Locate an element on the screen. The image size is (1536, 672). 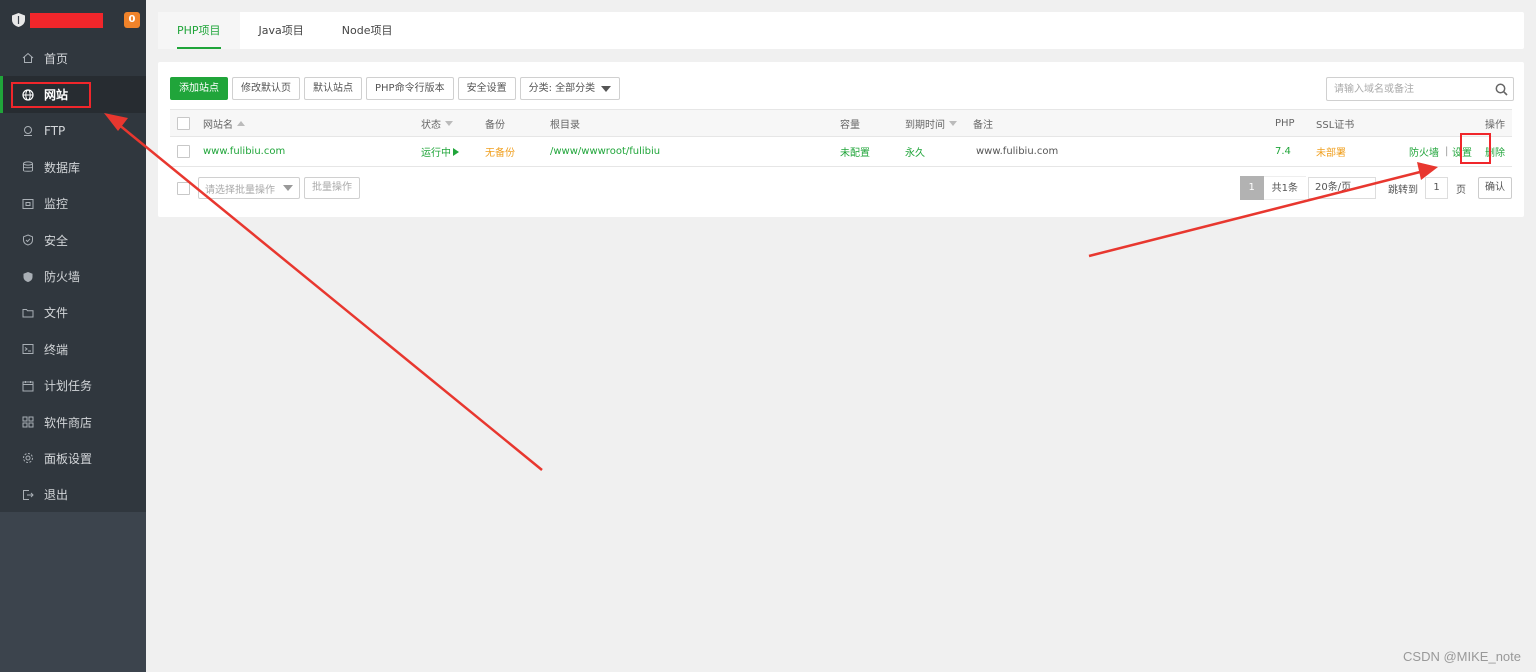
sidebar-menu: 首页 网站 FTP 数据库 监控 安全 防火墙 文件 终端 计划任务 软件商店 面板设置 退出 is located at coordinates (73, 276).